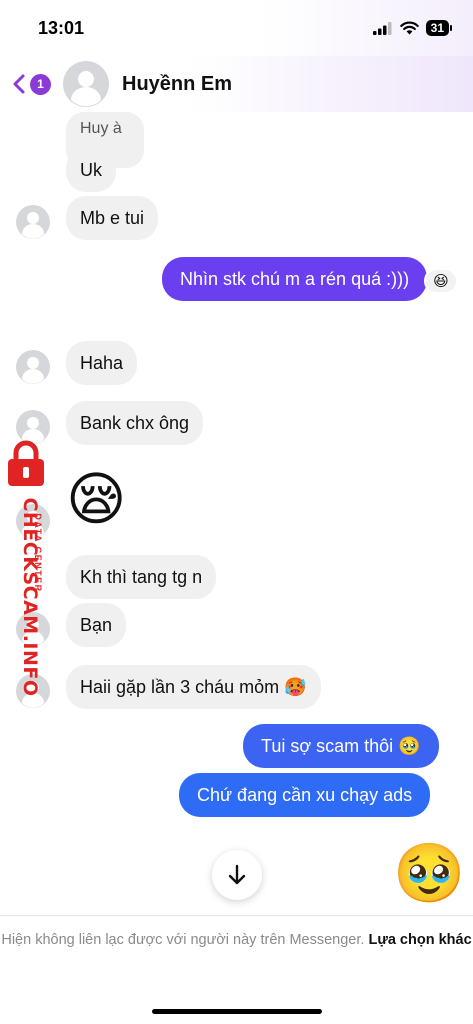 This screenshot has height=1024, width=473. Describe the element at coordinates (441, 281) in the screenshot. I see `message-reaction: 😆` at that location.